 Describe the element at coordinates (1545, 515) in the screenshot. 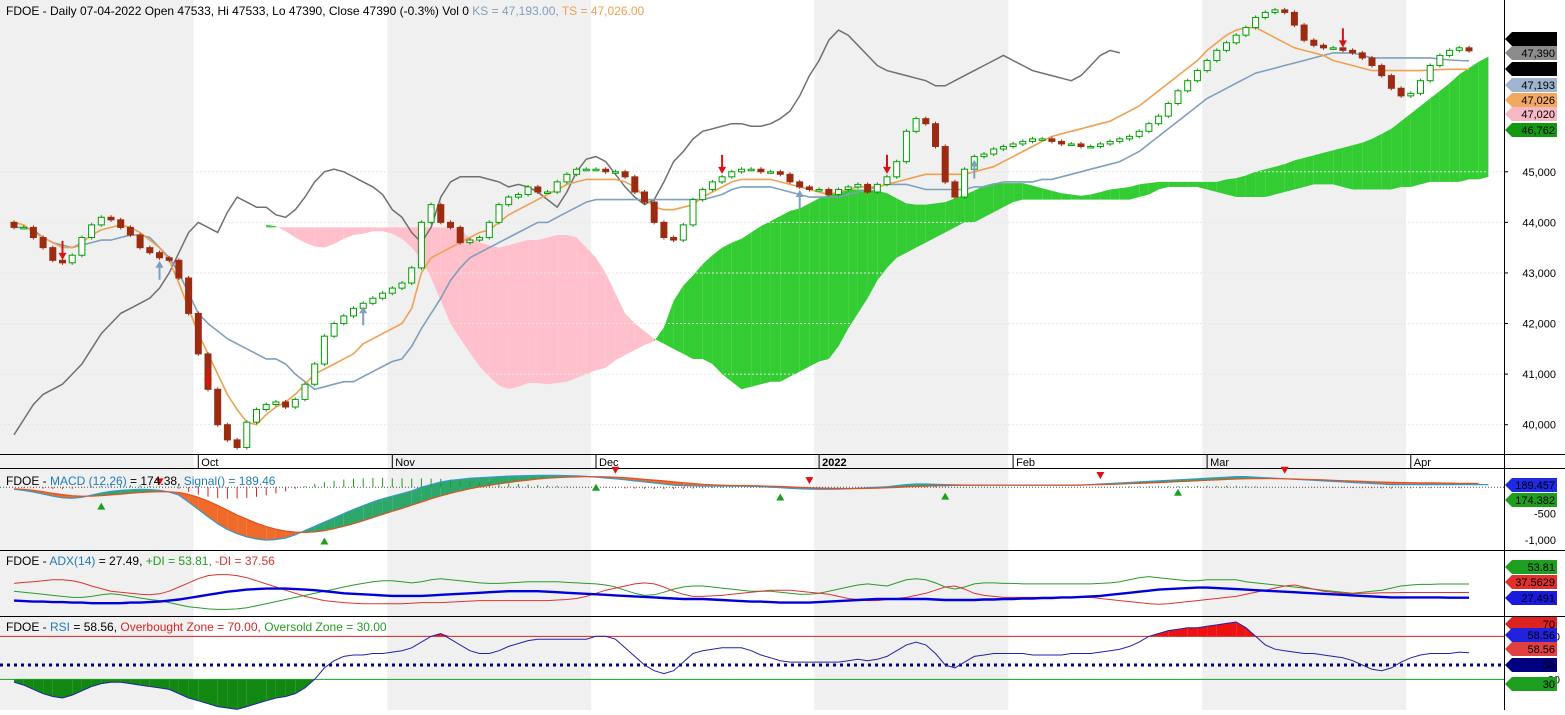

I see `macd-tick-label: -500` at that location.